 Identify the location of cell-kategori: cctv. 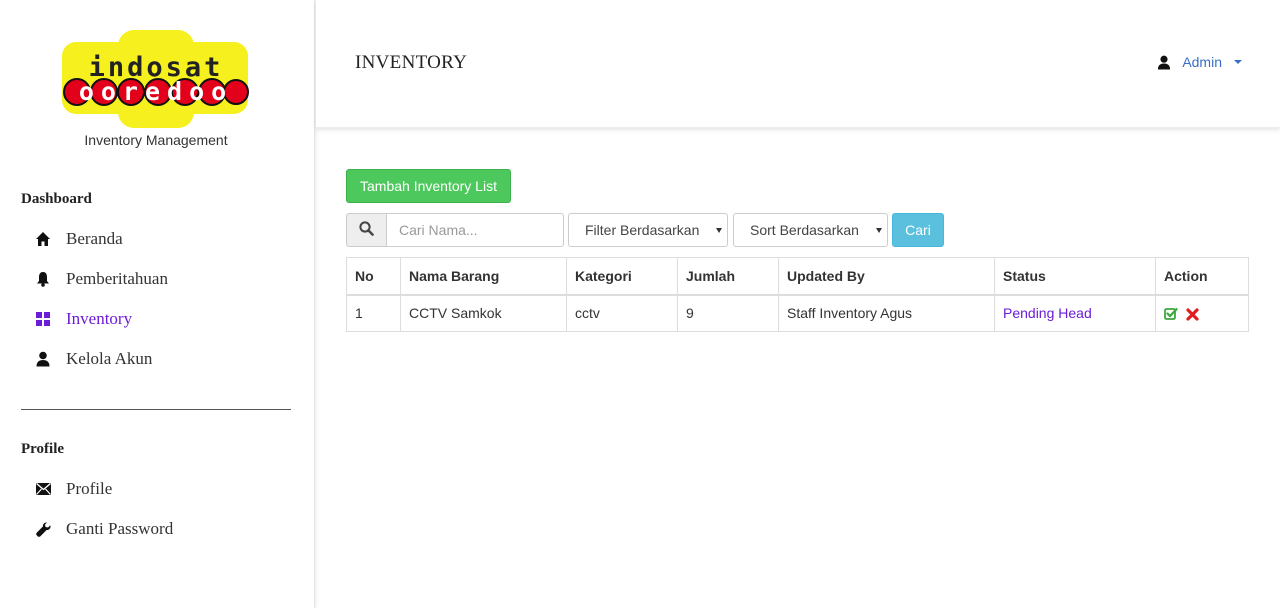
(622, 313).